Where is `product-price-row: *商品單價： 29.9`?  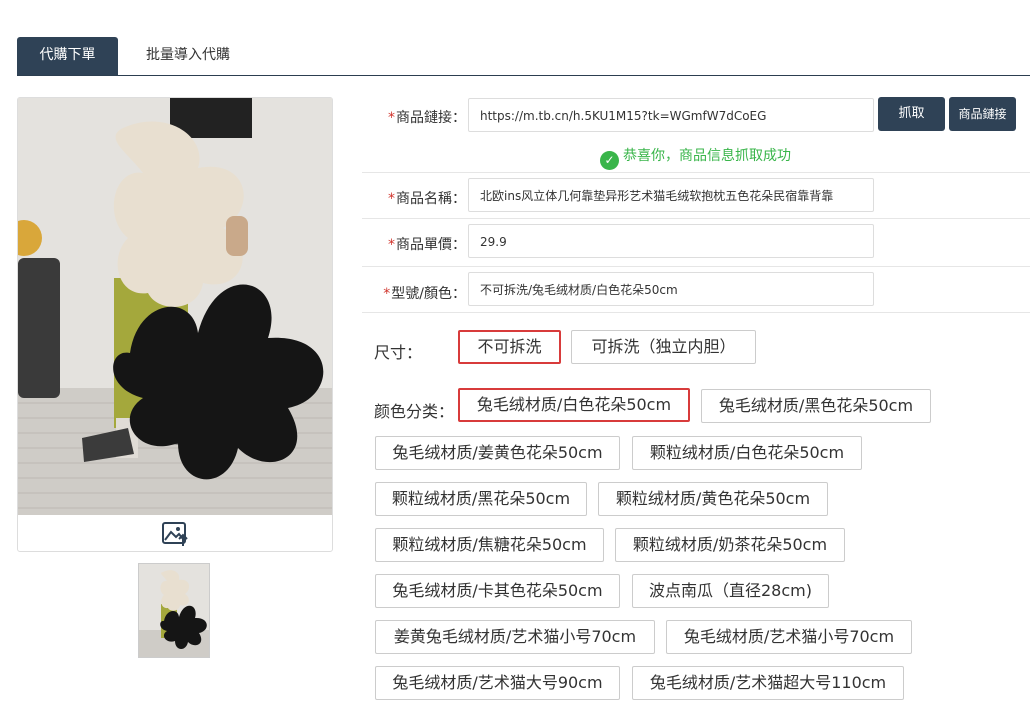
product-price-row: *商品單價： 29.9 is located at coordinates (696, 242).